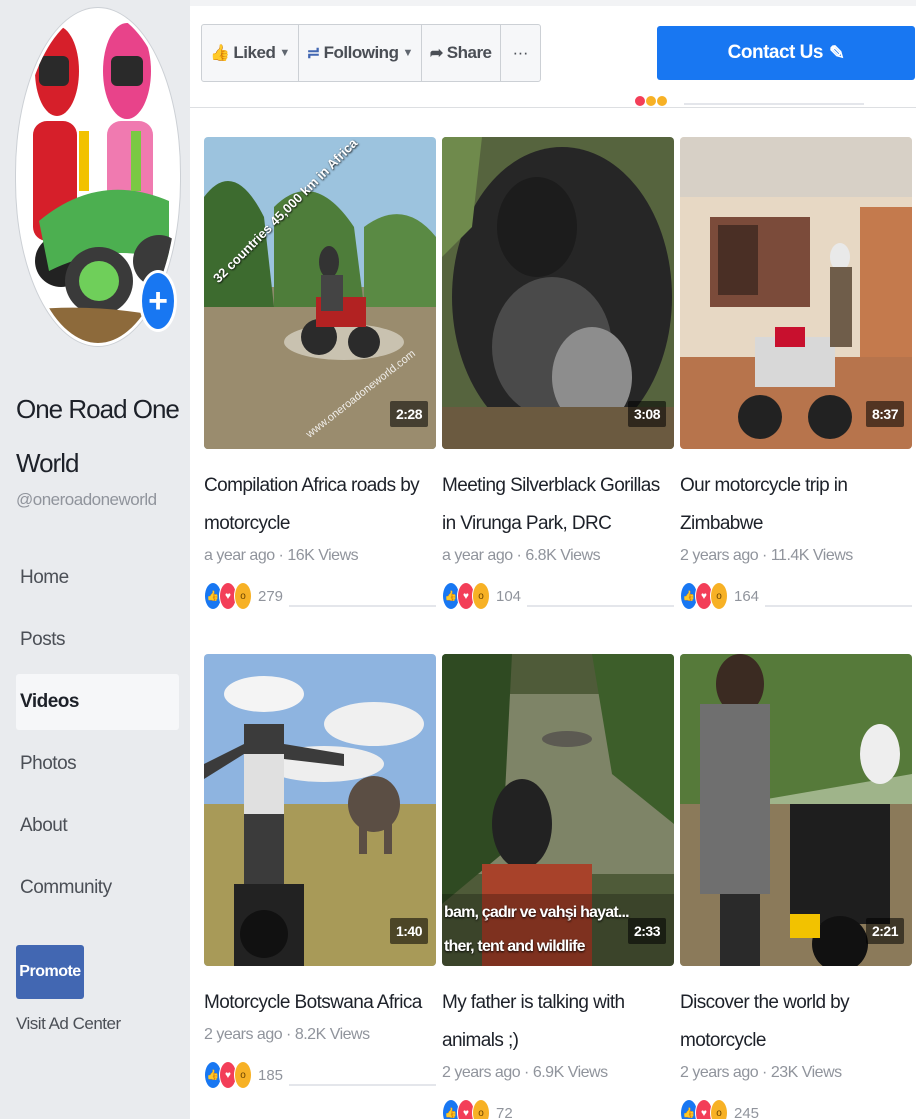  What do you see at coordinates (884, 414) in the screenshot?
I see `video-duration: 8:37` at bounding box center [884, 414].